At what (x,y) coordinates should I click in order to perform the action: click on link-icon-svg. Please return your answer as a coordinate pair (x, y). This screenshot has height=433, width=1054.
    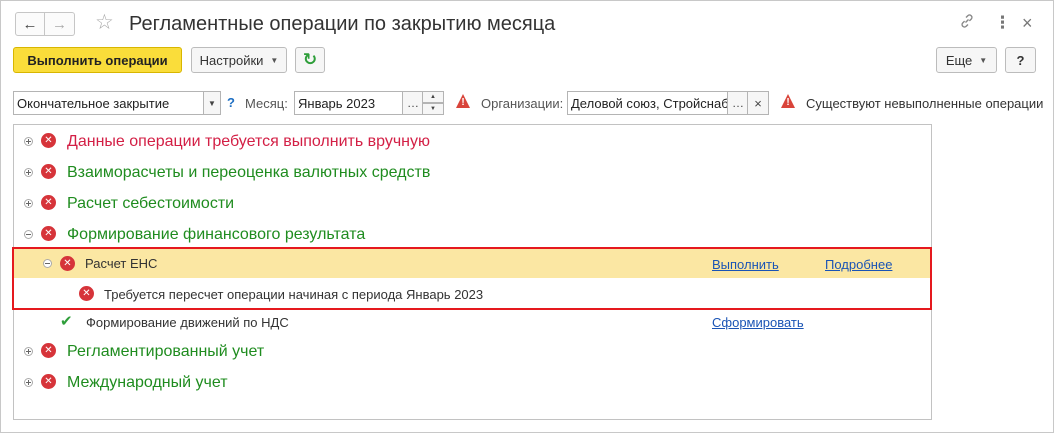
    Looking at the image, I should click on (967, 21).